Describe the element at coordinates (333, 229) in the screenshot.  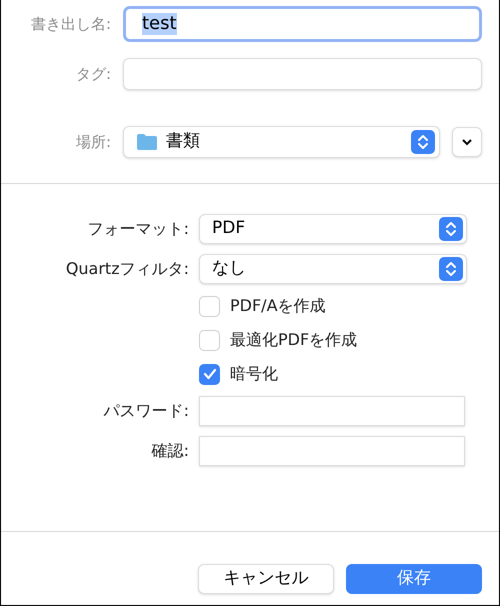
I see `popup-menu: PDF` at that location.